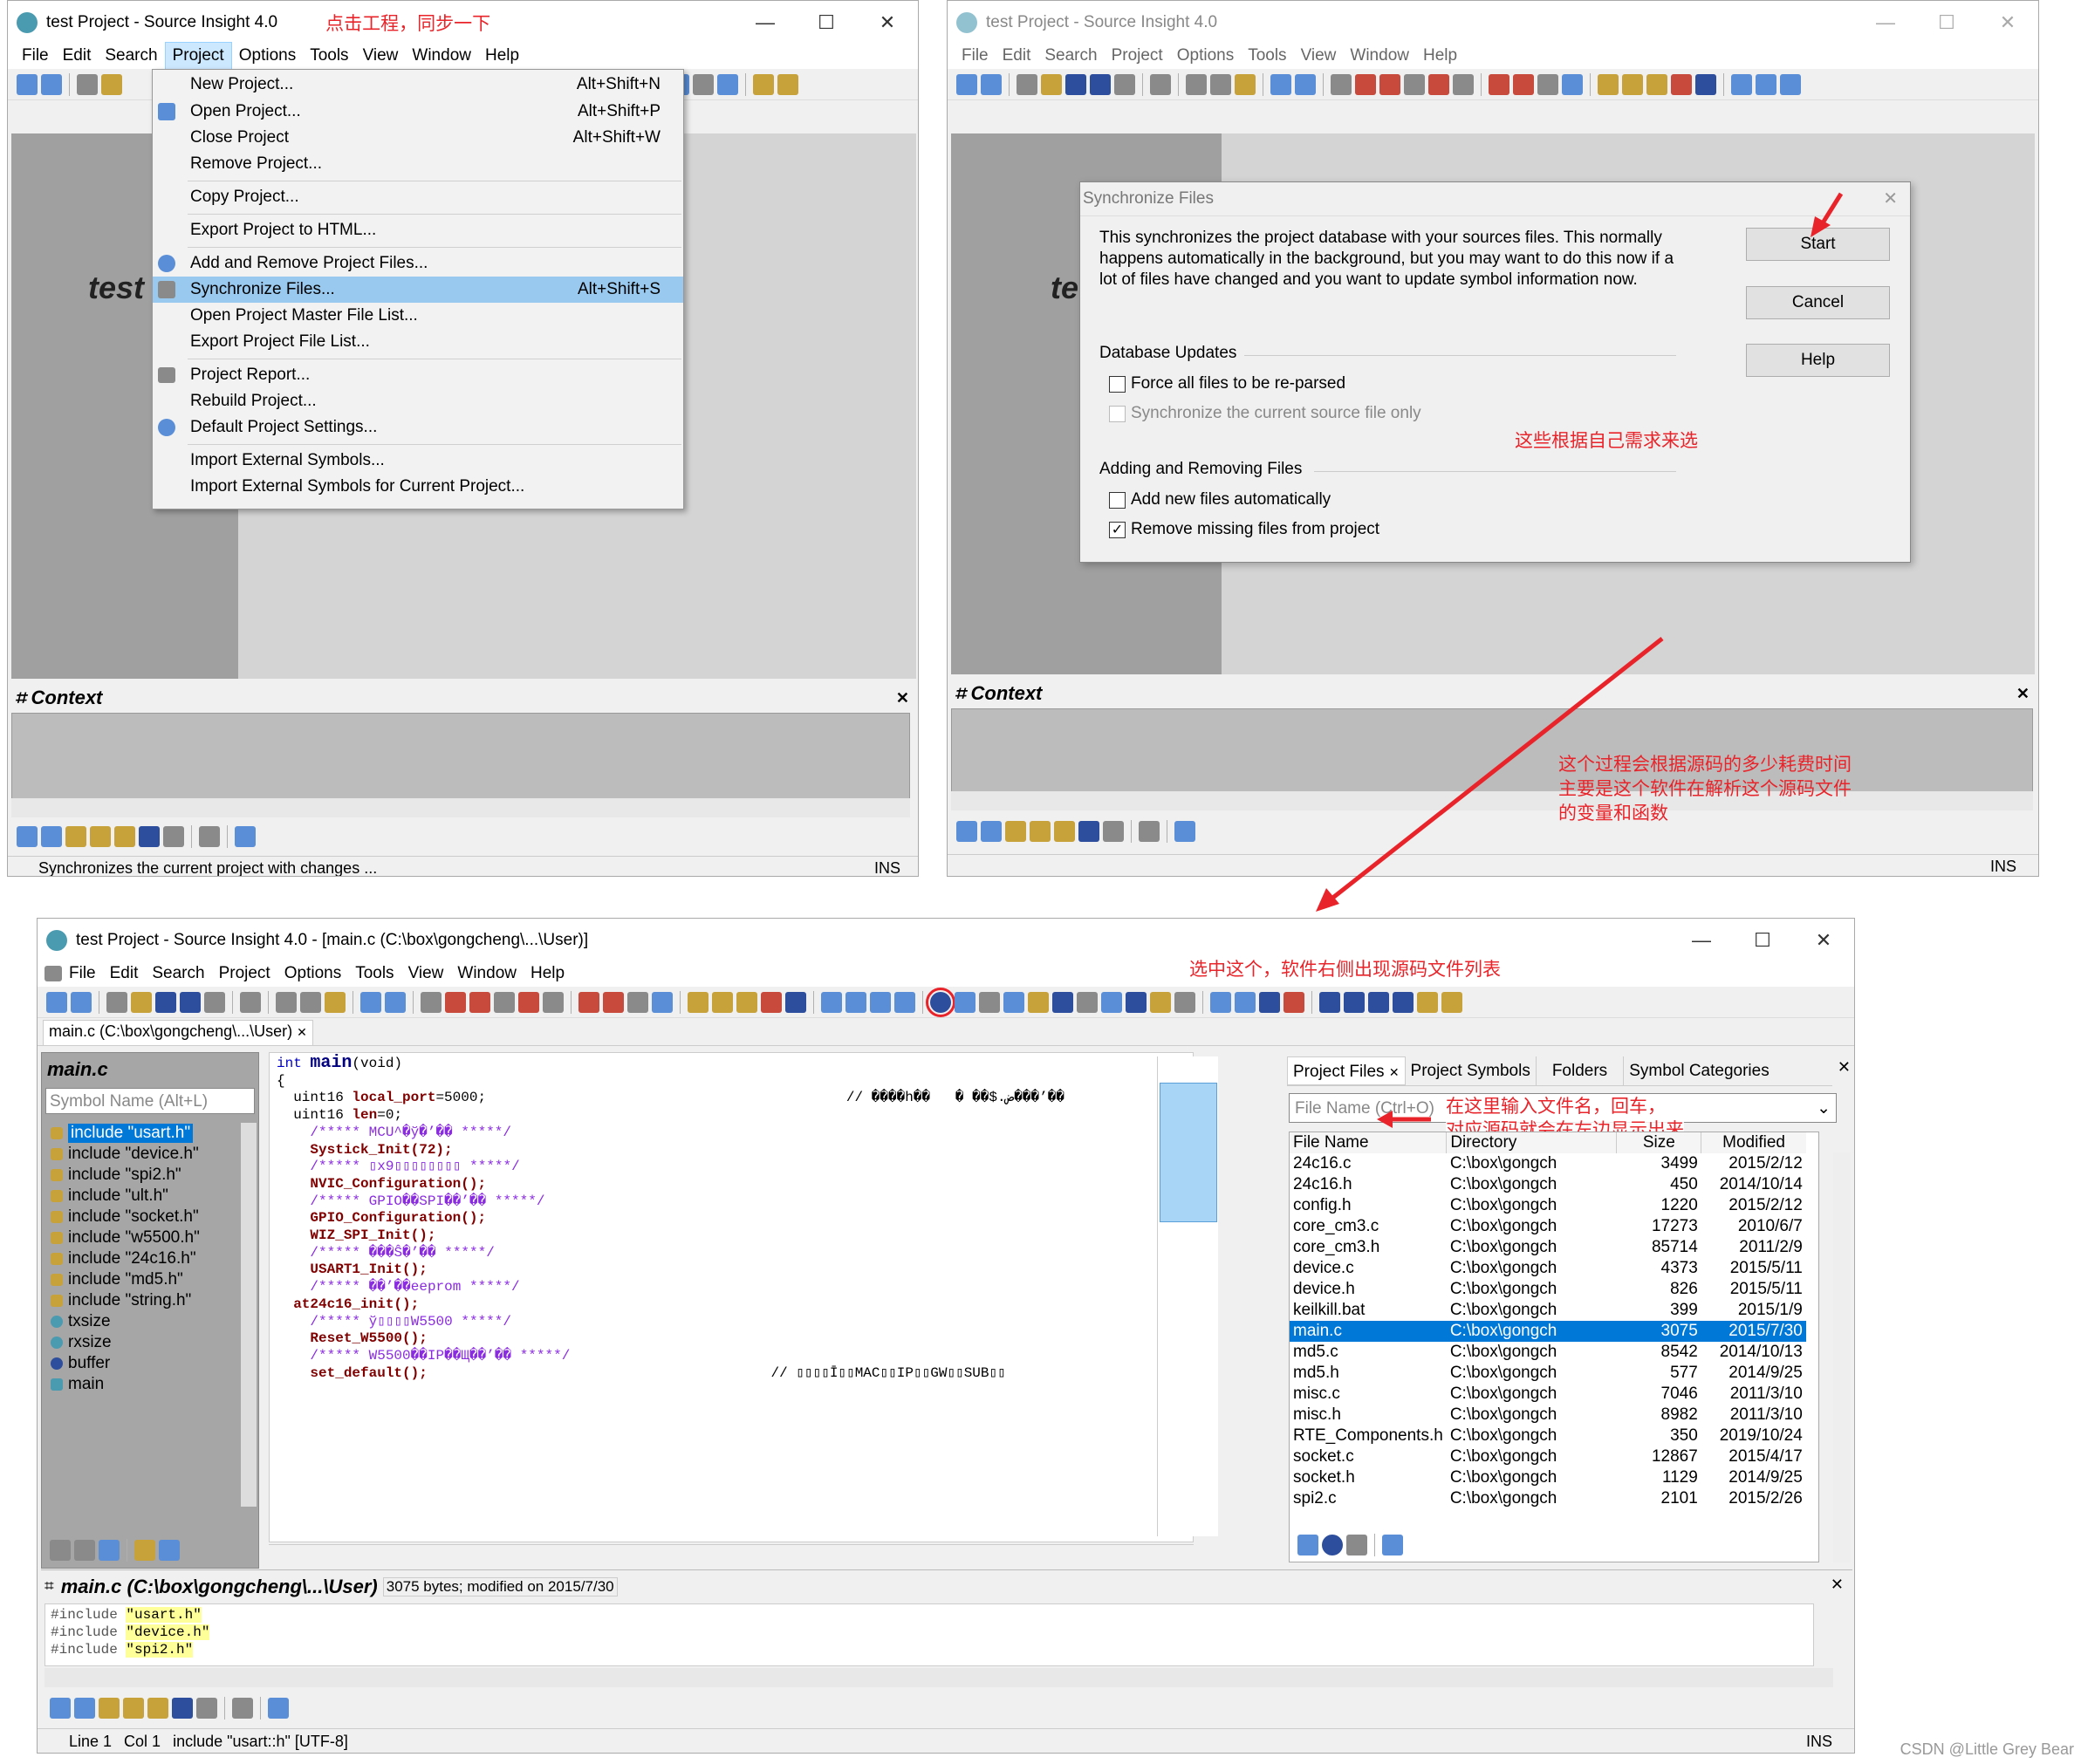 The image size is (2081, 1764). I want to click on arrow-head-start, so click(1821, 227).